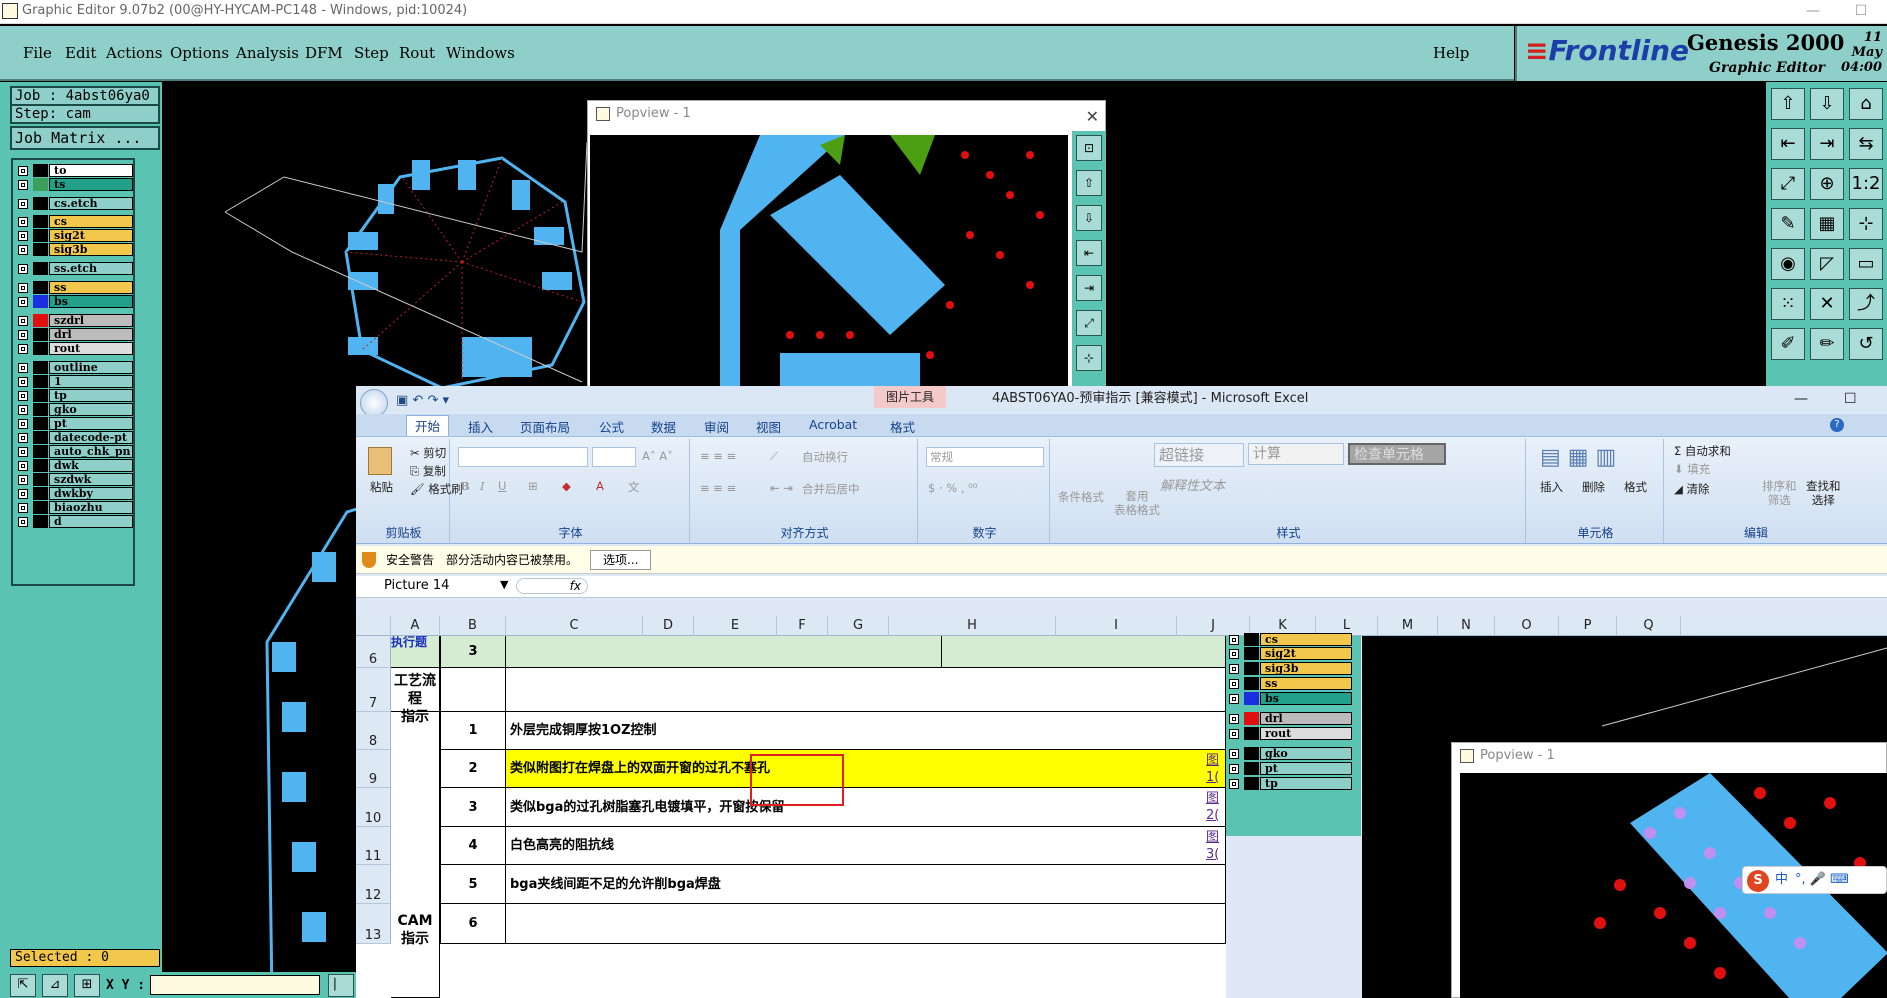 Image resolution: width=1887 pixels, height=998 pixels. Describe the element at coordinates (611, 426) in the screenshot. I see `tab-formulas: 公式` at that location.